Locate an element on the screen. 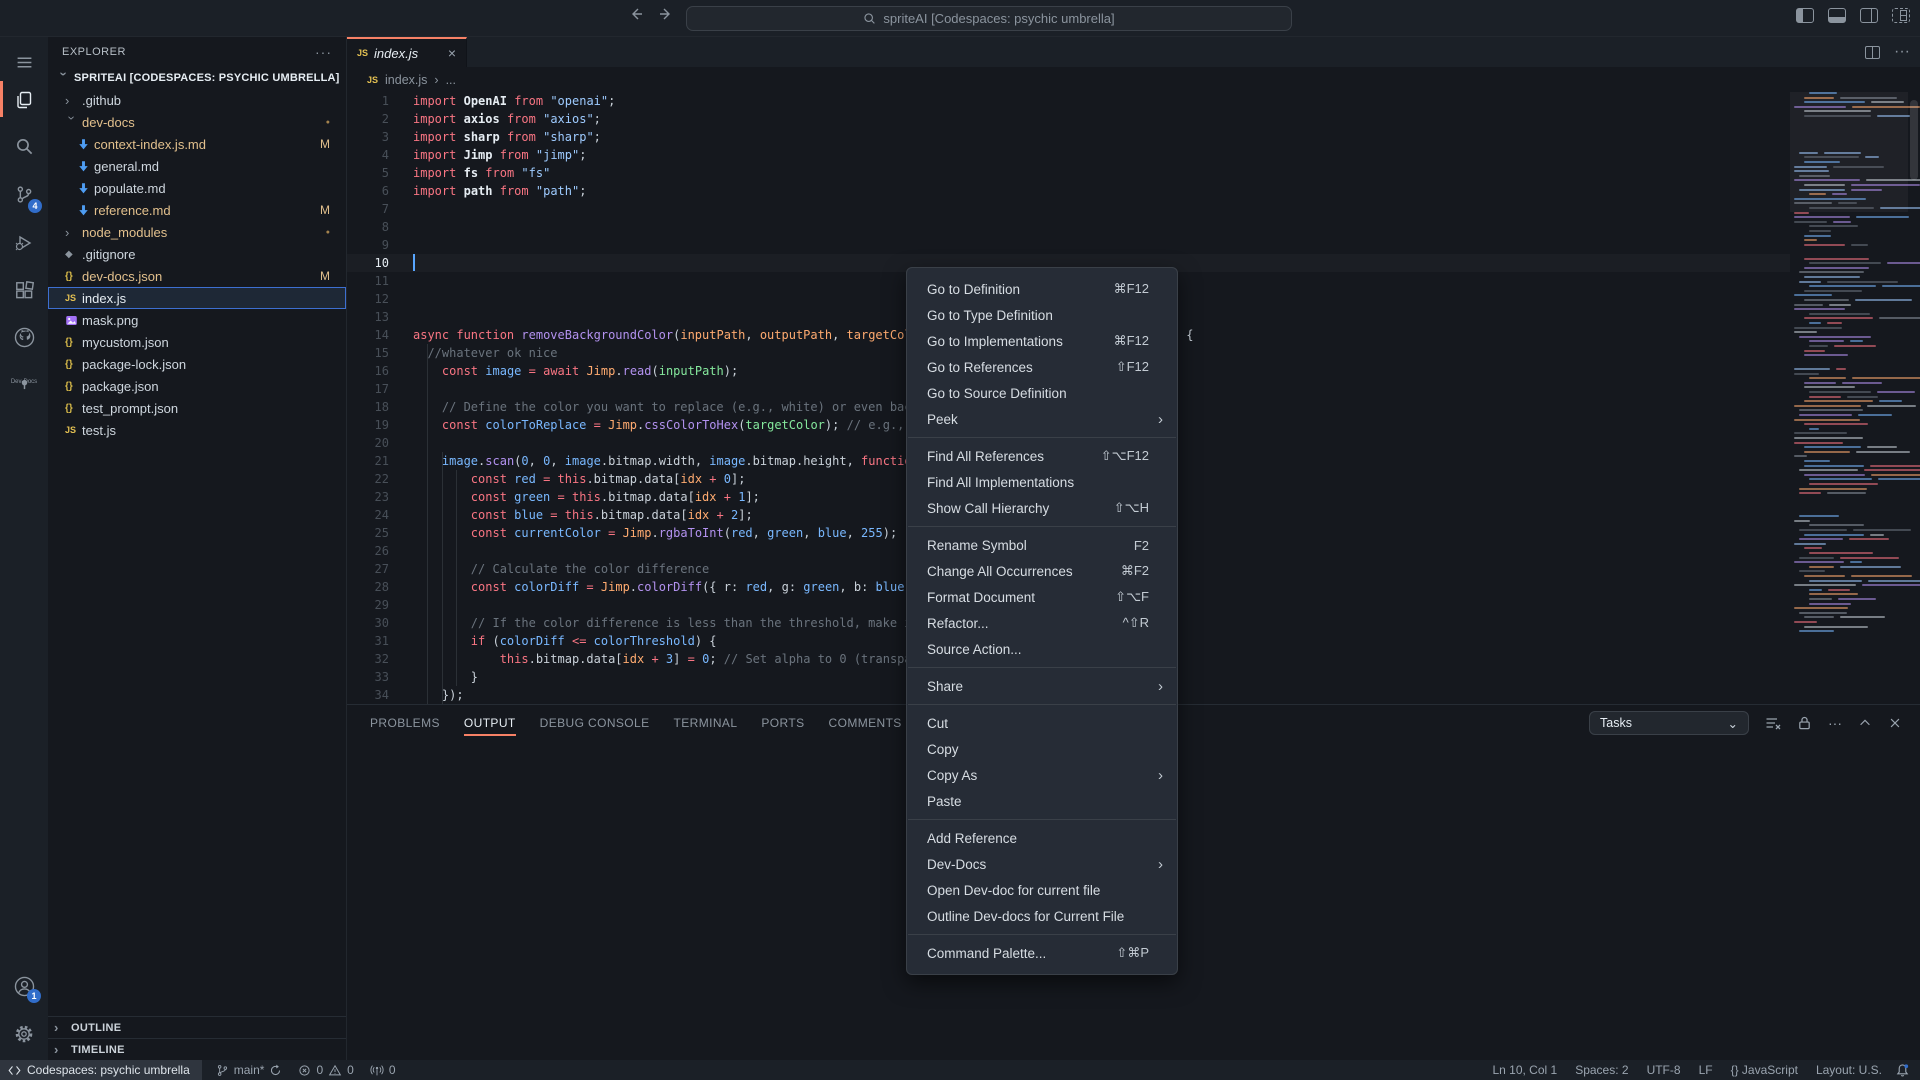 The height and width of the screenshot is (1080, 1920). lock-icon is located at coordinates (1804, 723).